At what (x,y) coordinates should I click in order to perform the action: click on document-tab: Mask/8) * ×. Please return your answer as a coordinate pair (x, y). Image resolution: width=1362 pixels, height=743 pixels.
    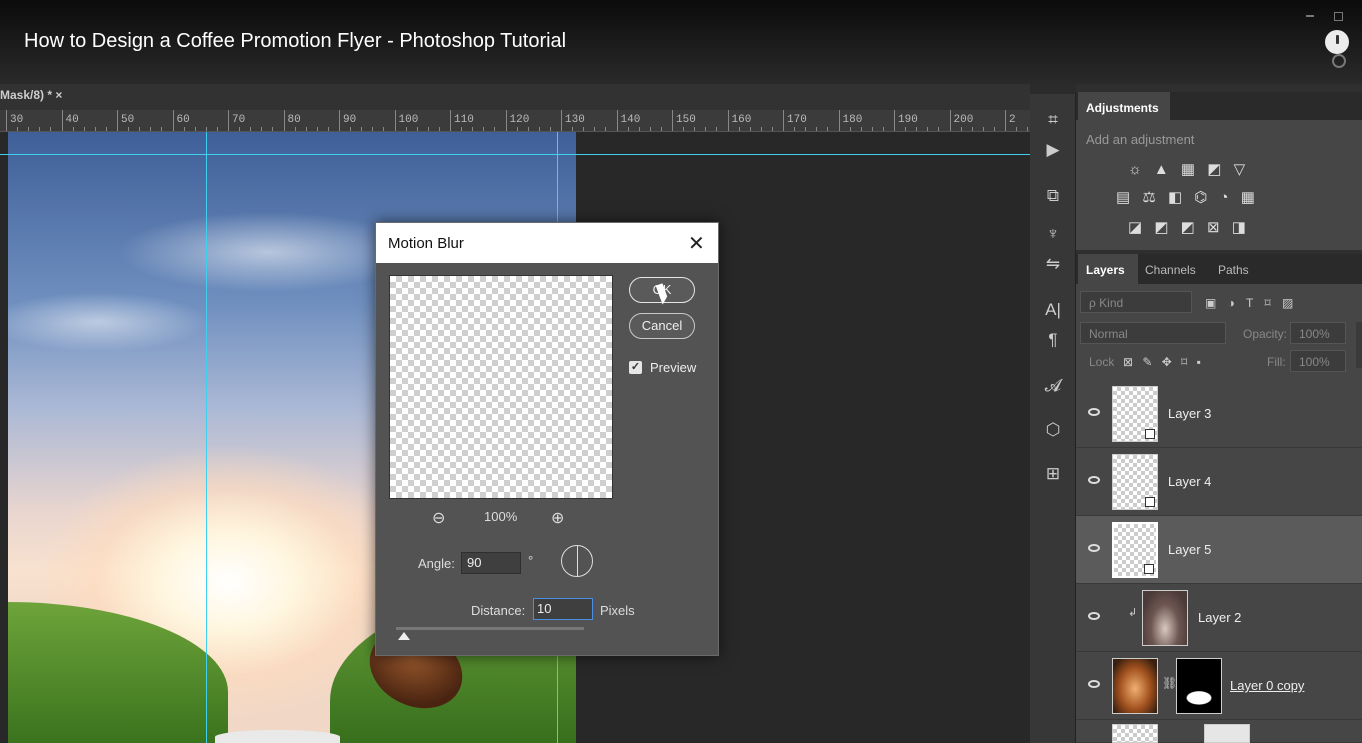
    Looking at the image, I should click on (31, 95).